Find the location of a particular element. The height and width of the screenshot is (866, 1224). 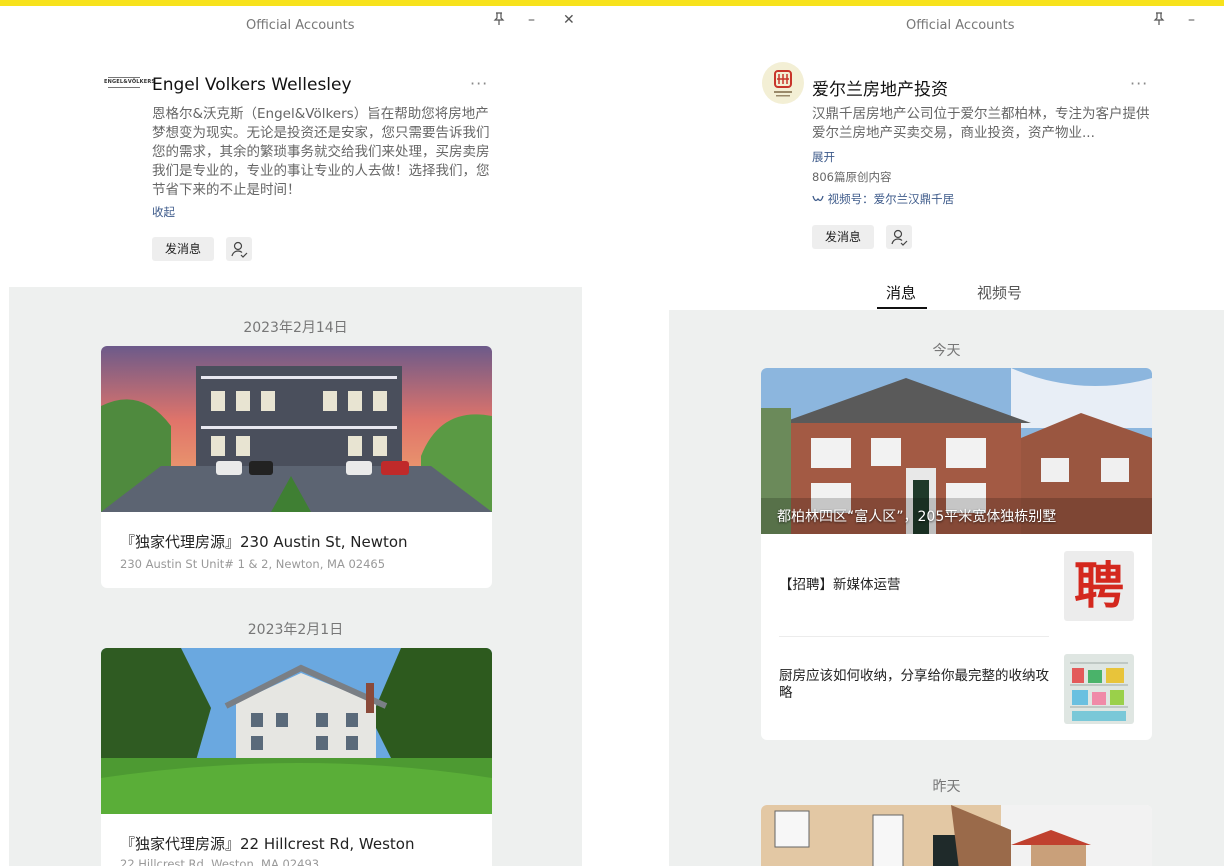

article-title: 『独家代理房源』230 Austin St, Newton is located at coordinates (264, 542).